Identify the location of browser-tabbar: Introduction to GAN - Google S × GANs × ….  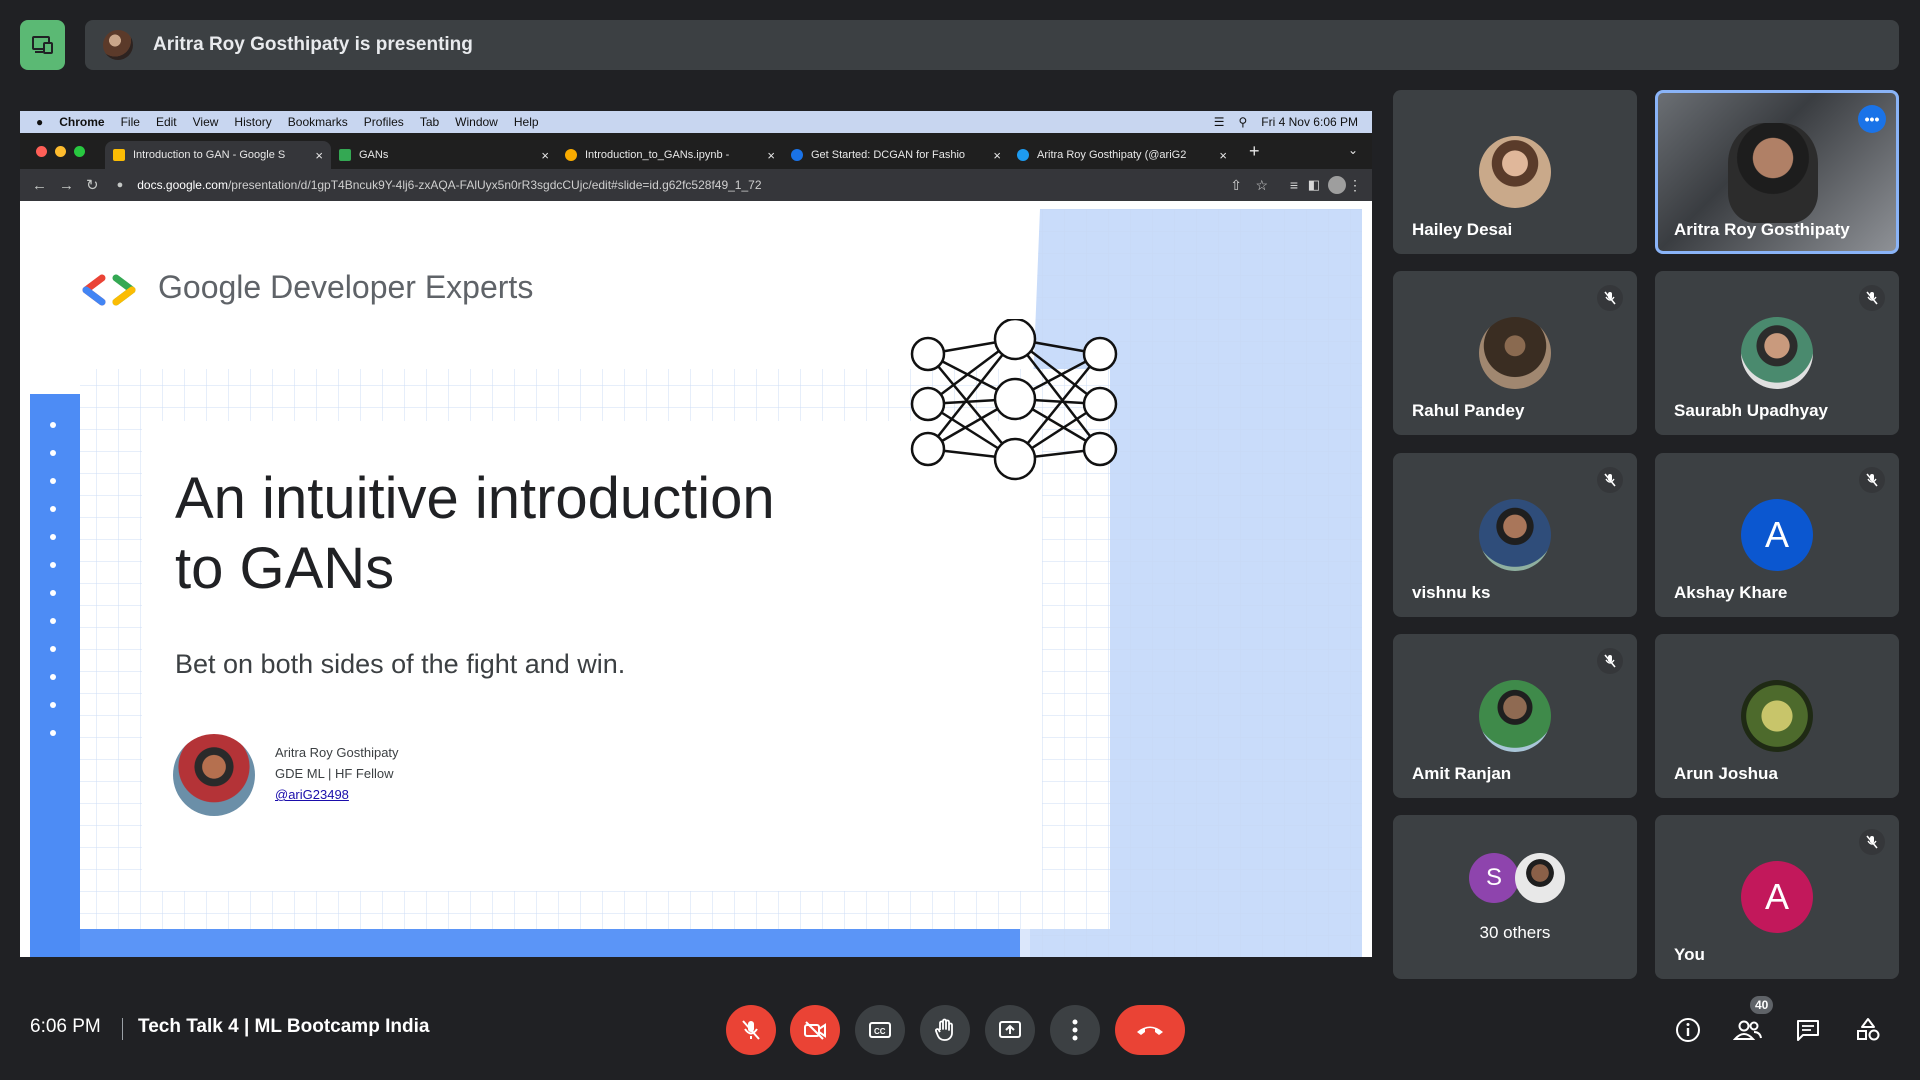
(696, 151).